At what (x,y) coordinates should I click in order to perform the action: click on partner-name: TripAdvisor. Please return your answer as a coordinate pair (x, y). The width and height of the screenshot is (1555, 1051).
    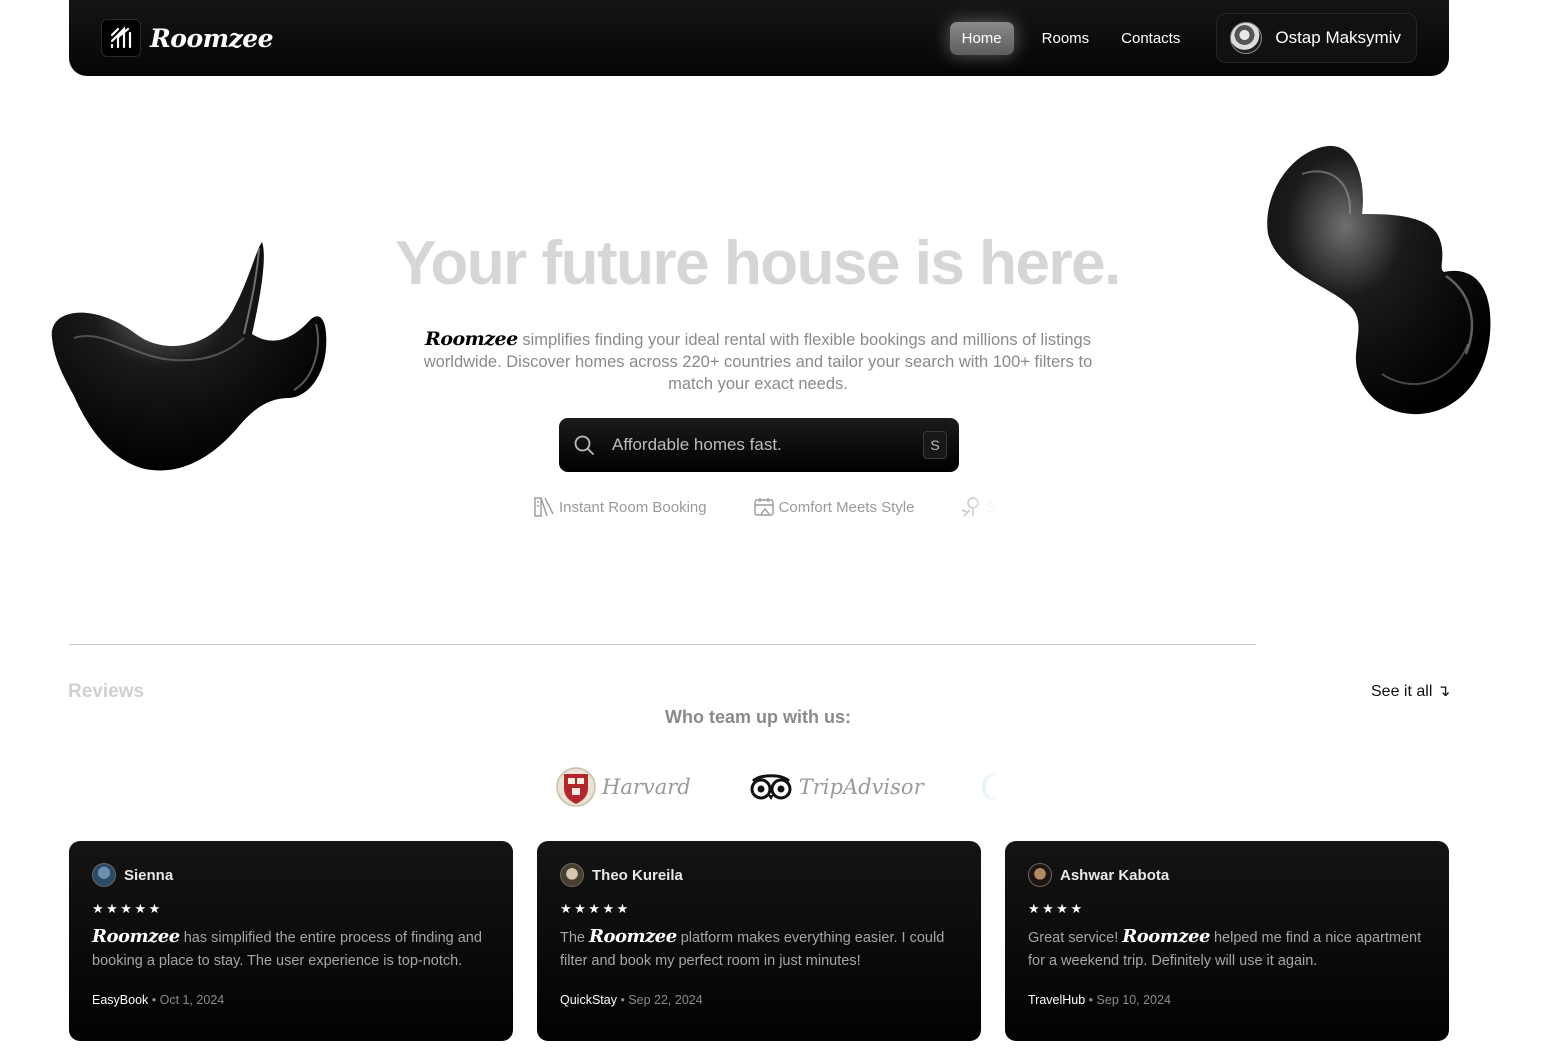
    Looking at the image, I should click on (861, 787).